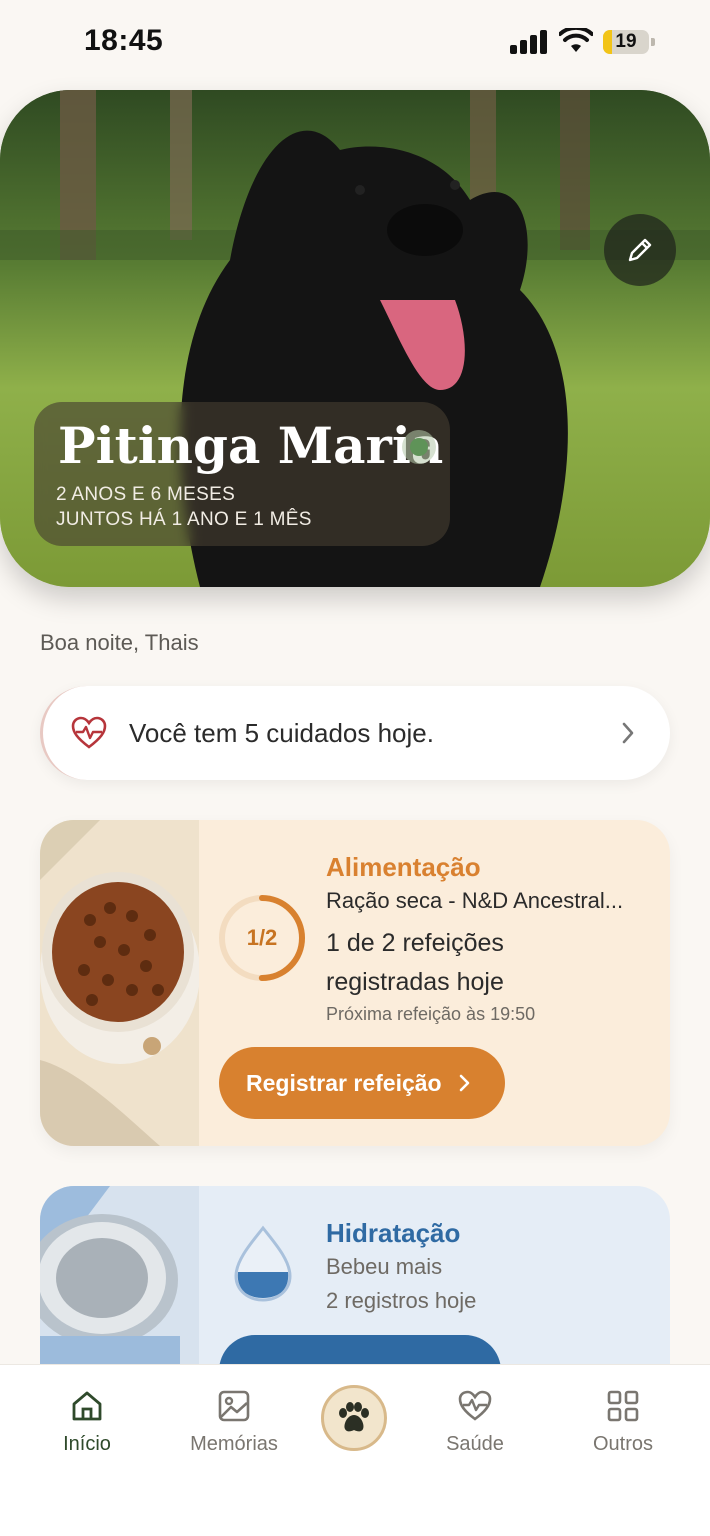 The height and width of the screenshot is (1536, 710). What do you see at coordinates (403, 867) in the screenshot?
I see `food-card-title: Alimentação` at bounding box center [403, 867].